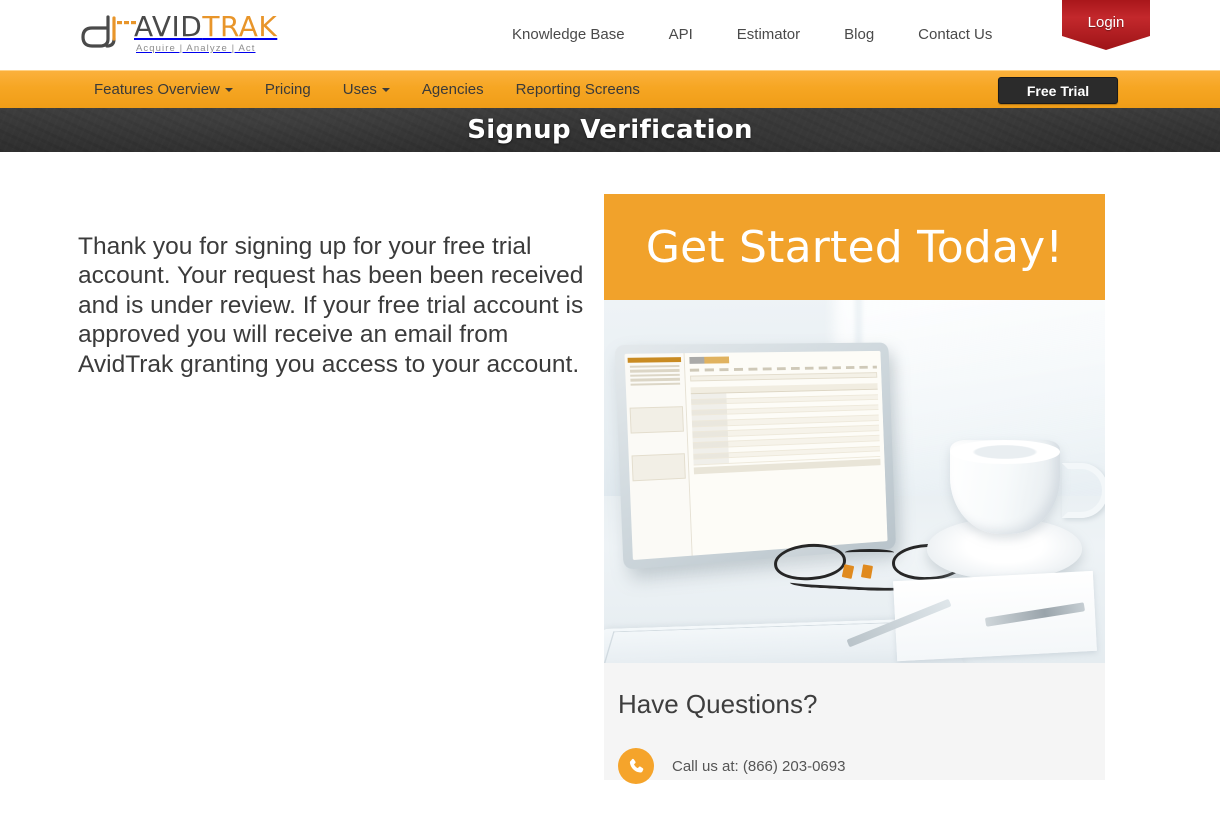 This screenshot has height=826, width=1220. I want to click on menu-item-features-overview-label: Features Overview, so click(157, 89).